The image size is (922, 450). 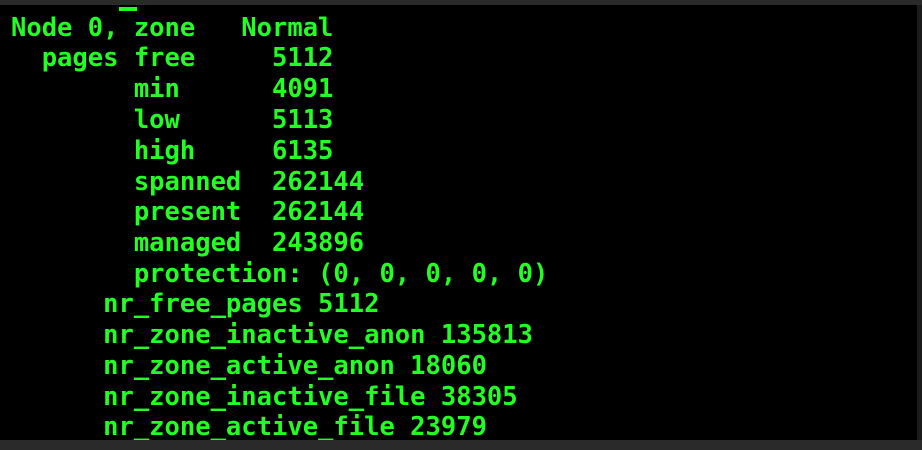 I want to click on nr-zone-active-file-line: nr_zone_active_file 23979, so click(x=249, y=426).